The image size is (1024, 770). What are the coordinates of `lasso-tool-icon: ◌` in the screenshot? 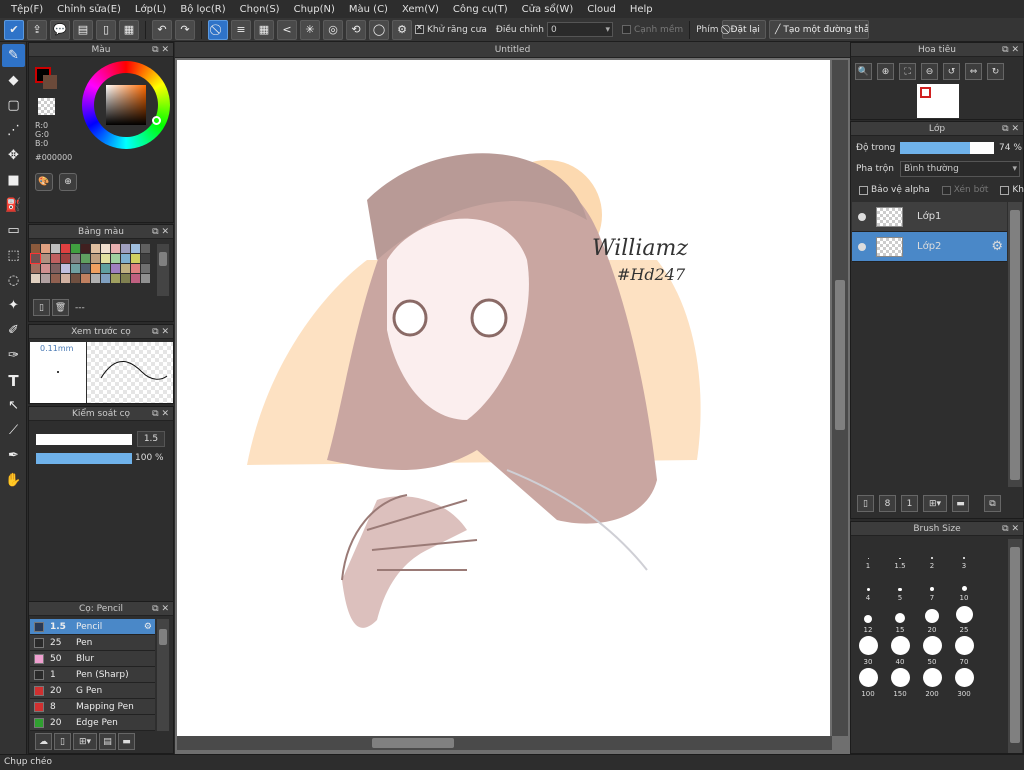 It's located at (13, 280).